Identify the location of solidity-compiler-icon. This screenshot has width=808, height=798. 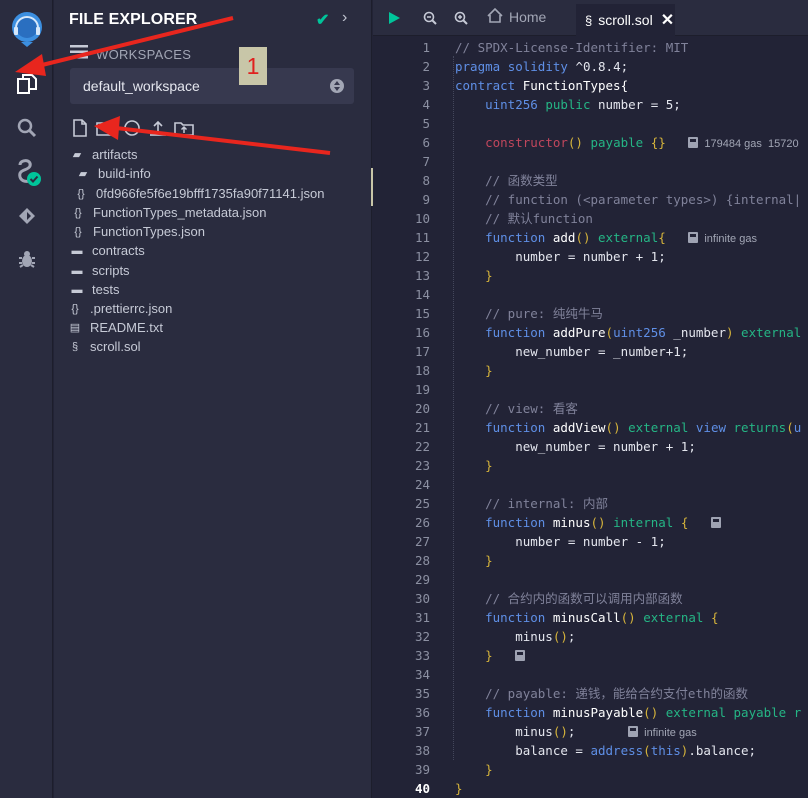
(26, 172).